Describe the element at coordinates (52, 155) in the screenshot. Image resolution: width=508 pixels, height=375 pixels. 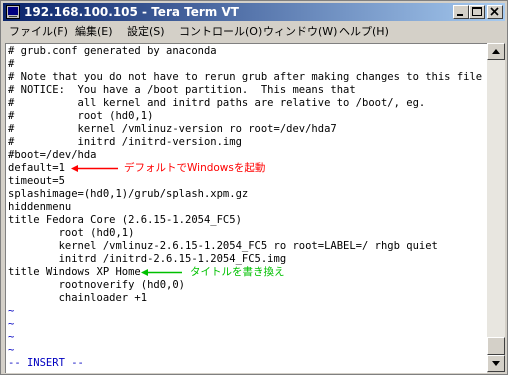
I see `terminal-line: #boot=/dev/hda` at that location.